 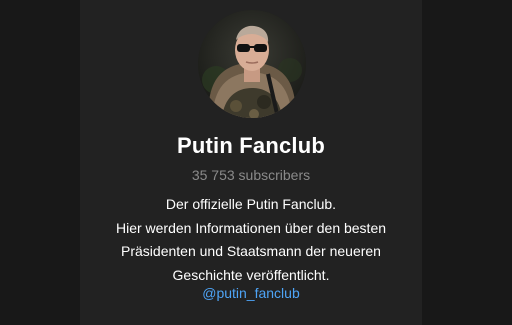 What do you see at coordinates (251, 251) in the screenshot?
I see `description-line: Präsidenten und Staatsmann der neueren` at bounding box center [251, 251].